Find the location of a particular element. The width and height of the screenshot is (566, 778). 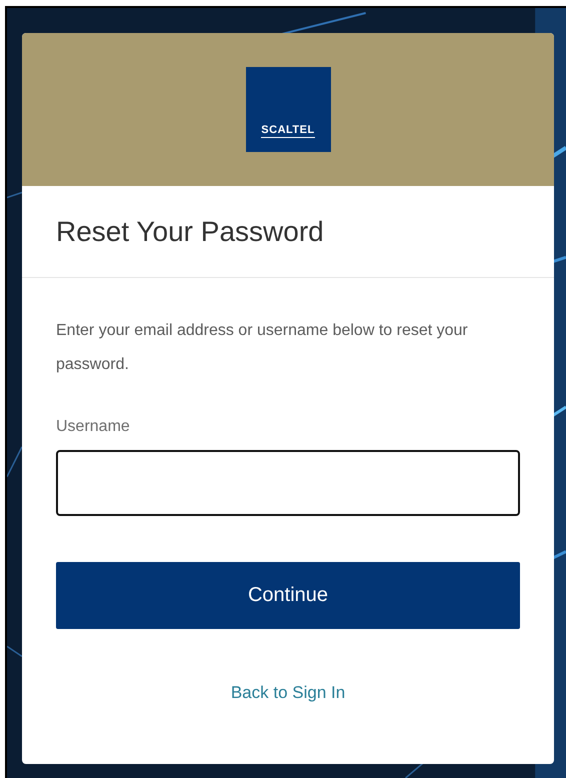

page-title: Reset Your Password is located at coordinates (190, 232).